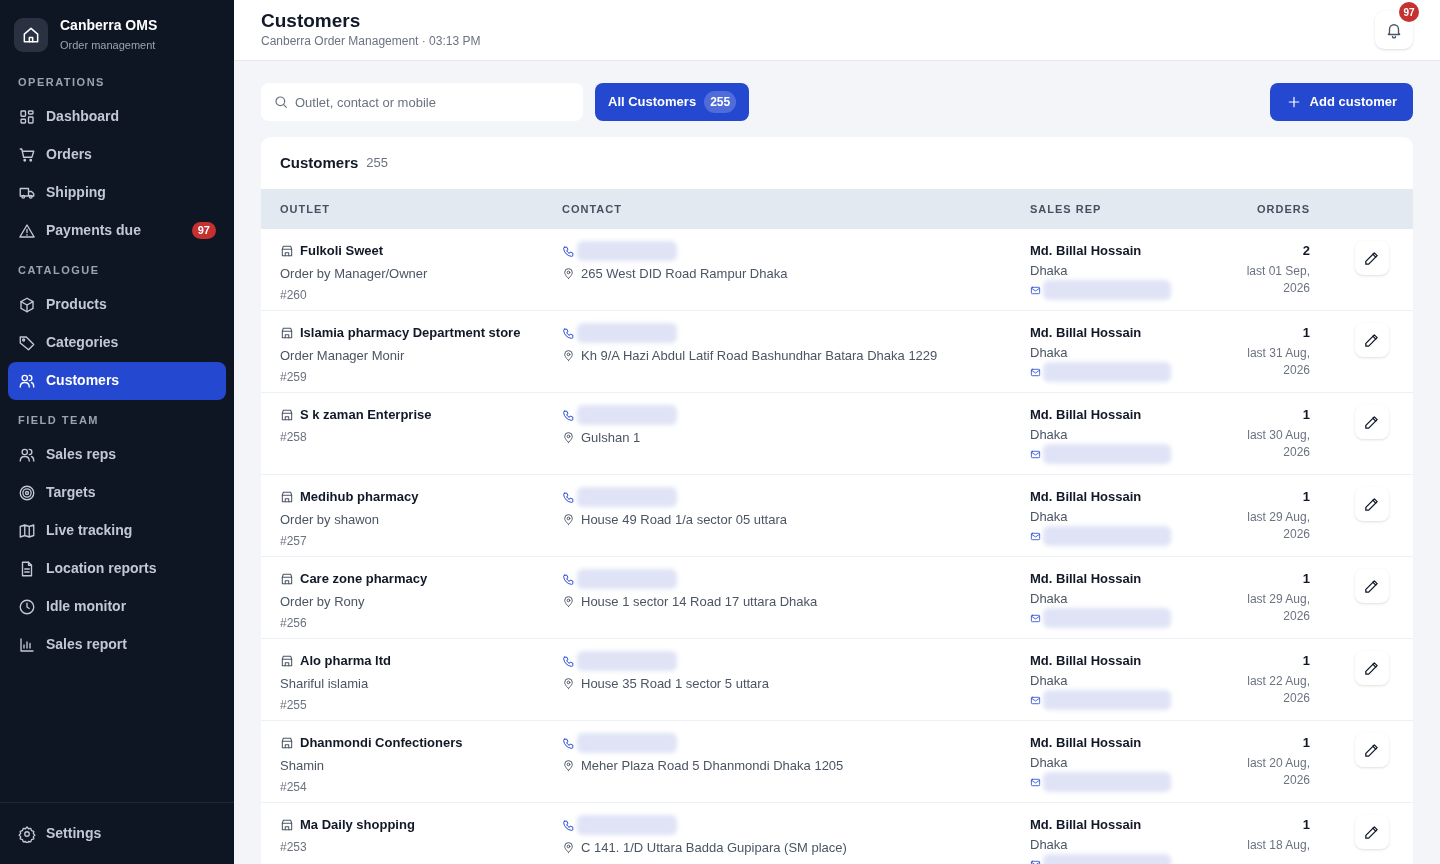 The image size is (1440, 864). Describe the element at coordinates (410, 333) in the screenshot. I see `outlet-name: Islamia pharmacy Department store` at that location.